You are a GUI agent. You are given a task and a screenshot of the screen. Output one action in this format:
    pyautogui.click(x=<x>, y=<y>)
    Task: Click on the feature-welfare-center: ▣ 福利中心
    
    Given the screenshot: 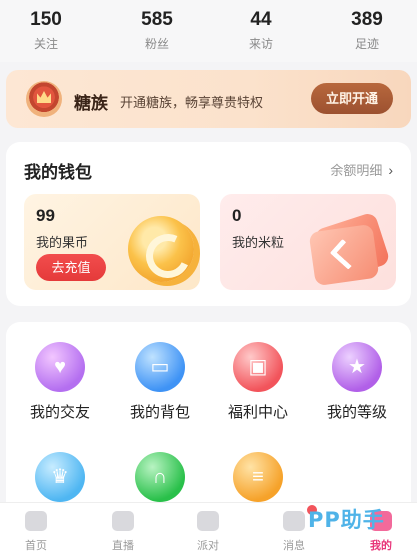 What is the action you would take?
    pyautogui.click(x=258, y=382)
    